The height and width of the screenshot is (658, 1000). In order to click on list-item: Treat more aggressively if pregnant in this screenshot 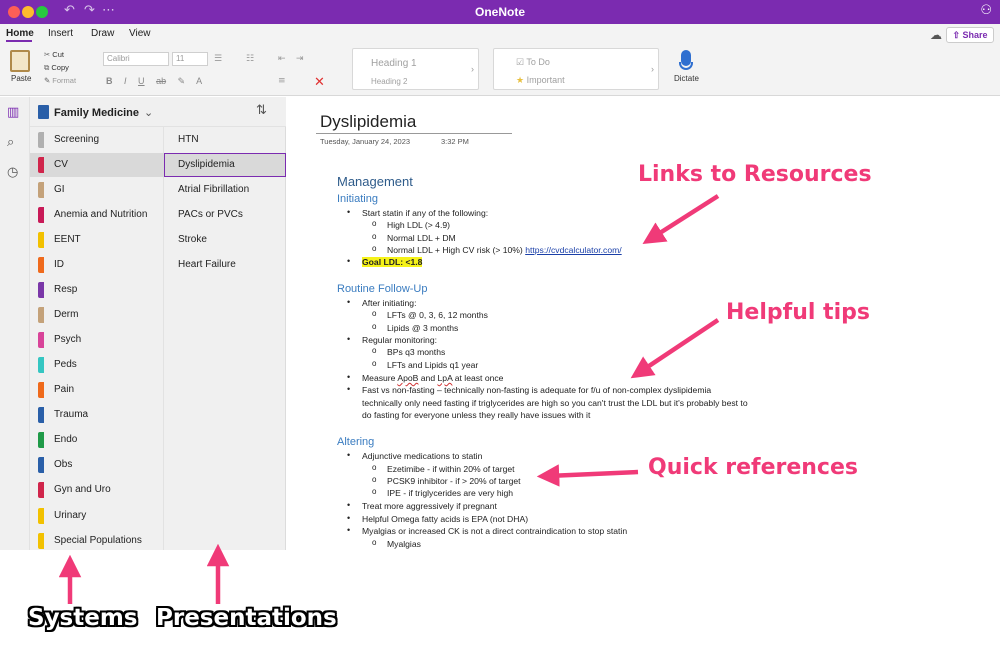, I will do `click(422, 505)`.